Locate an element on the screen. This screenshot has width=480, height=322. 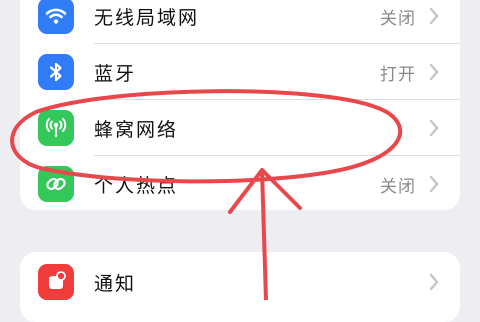
personal-hotspot-status: 关闭 is located at coordinates (398, 187).